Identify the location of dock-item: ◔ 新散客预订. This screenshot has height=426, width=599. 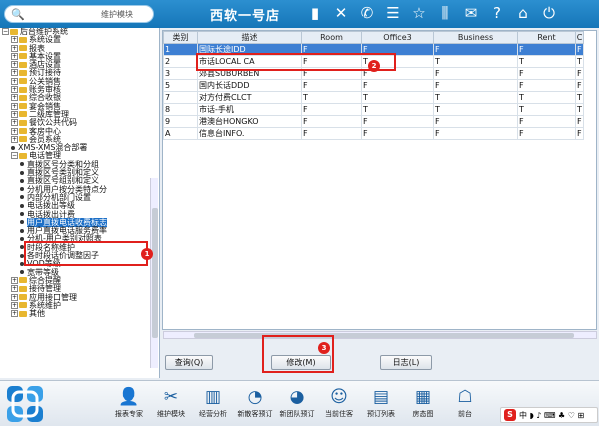
(255, 402).